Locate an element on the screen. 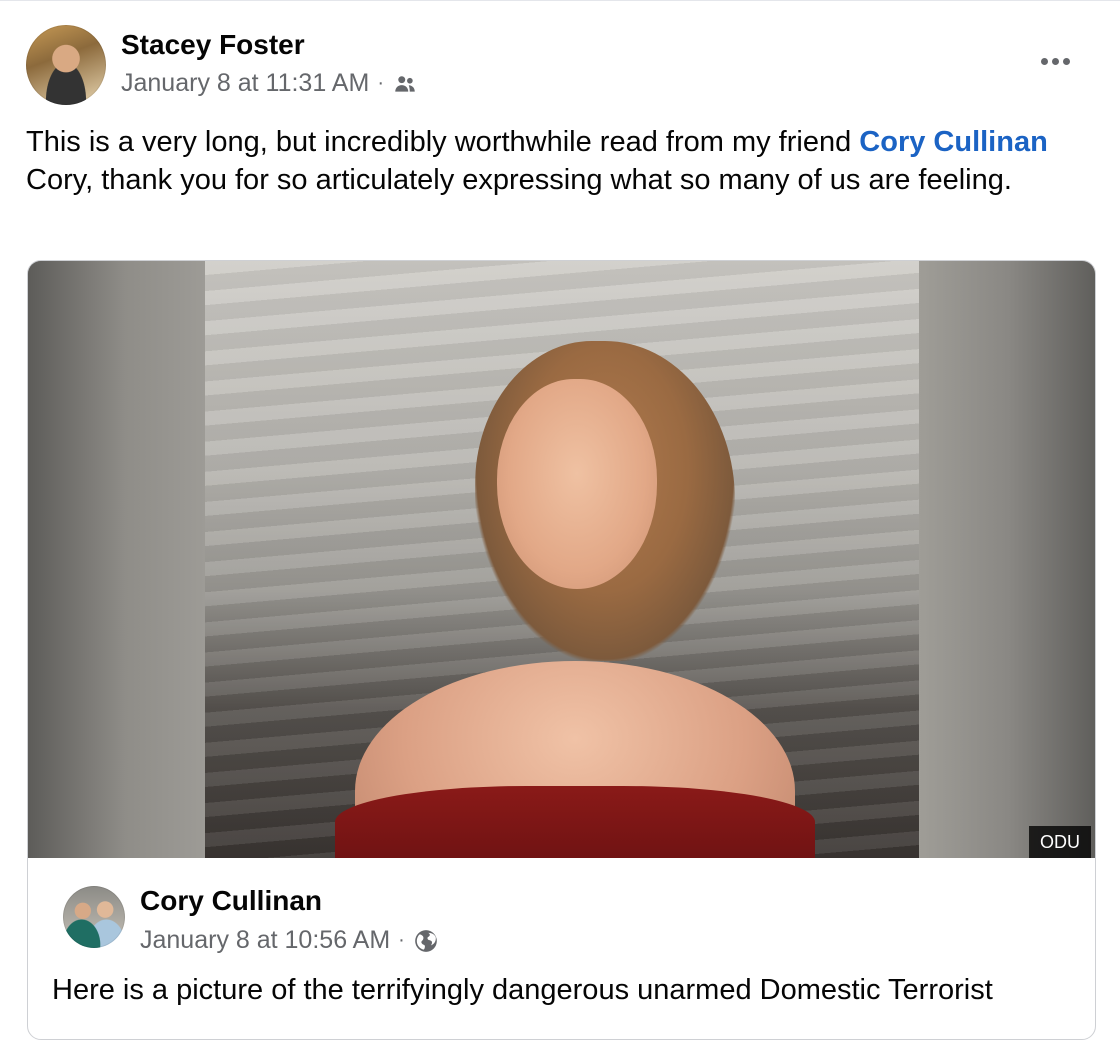 The image size is (1120, 1040). shared-author-name: Cory Cullinan is located at coordinates (231, 901).